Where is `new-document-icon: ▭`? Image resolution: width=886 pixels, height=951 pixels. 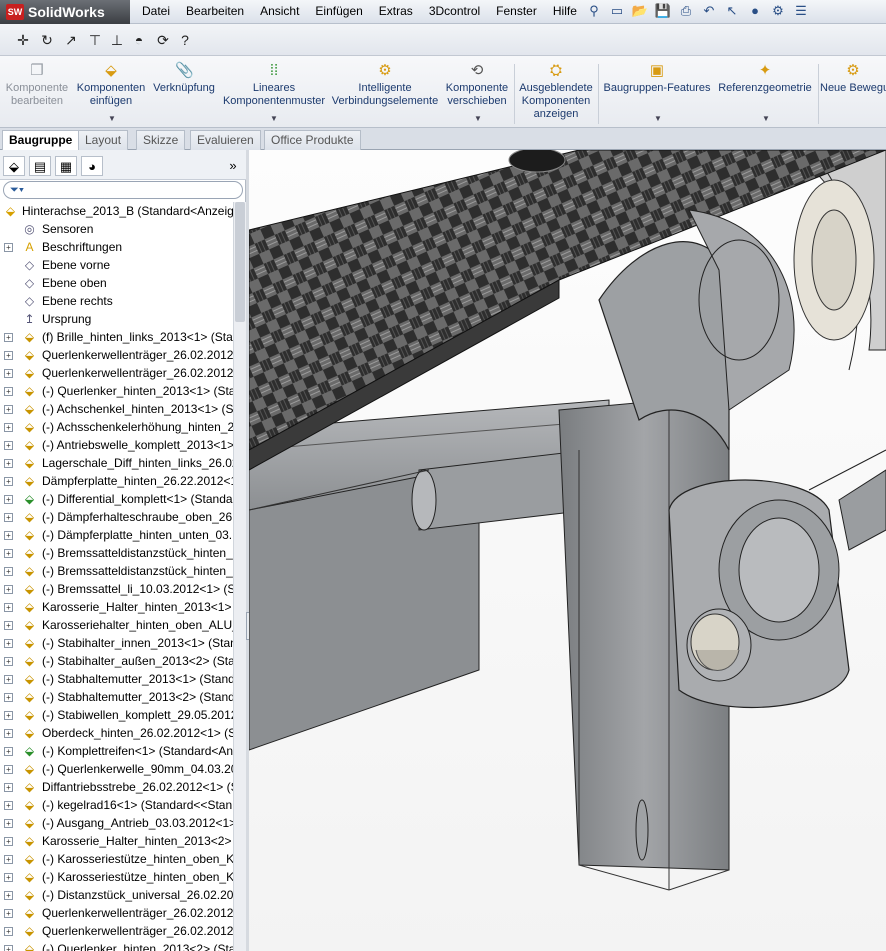 new-document-icon: ▭ is located at coordinates (617, 11).